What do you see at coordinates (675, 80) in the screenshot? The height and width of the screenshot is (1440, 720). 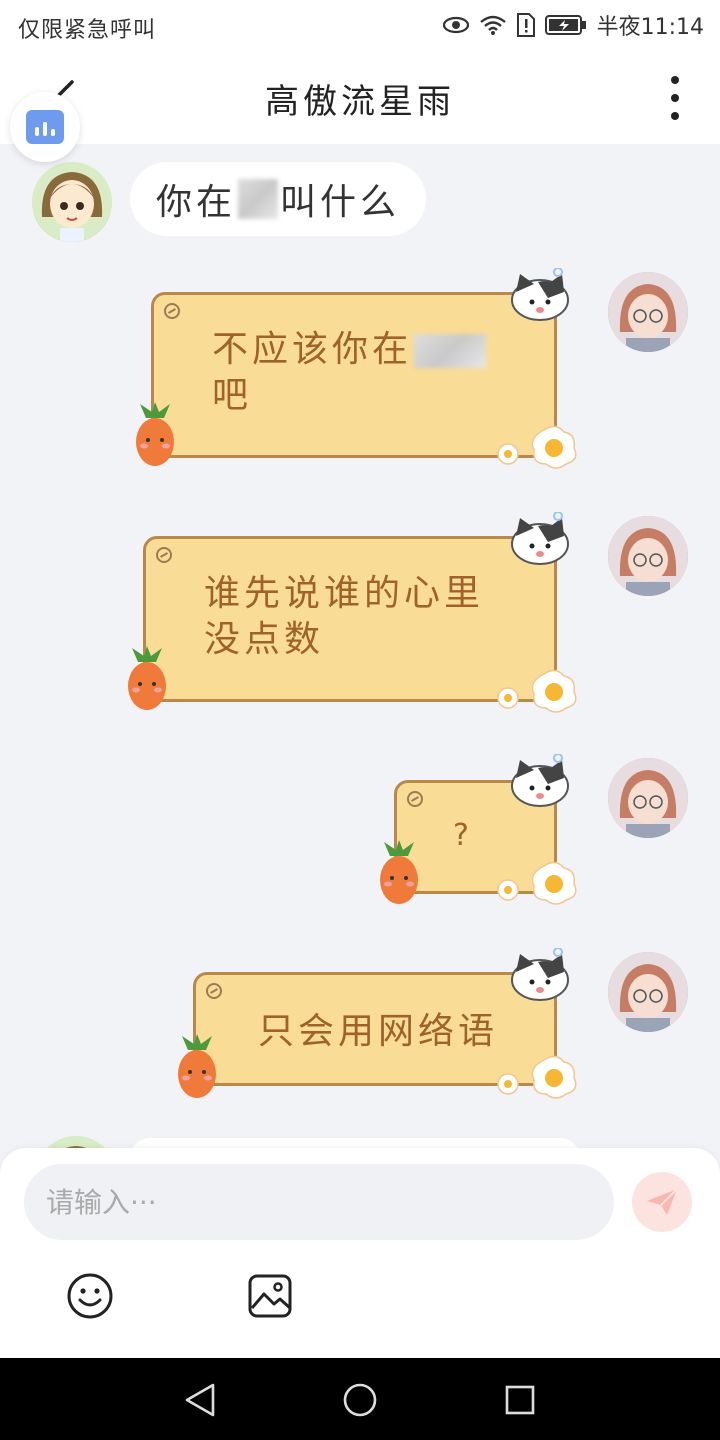 I see `more-vertical-icon` at bounding box center [675, 80].